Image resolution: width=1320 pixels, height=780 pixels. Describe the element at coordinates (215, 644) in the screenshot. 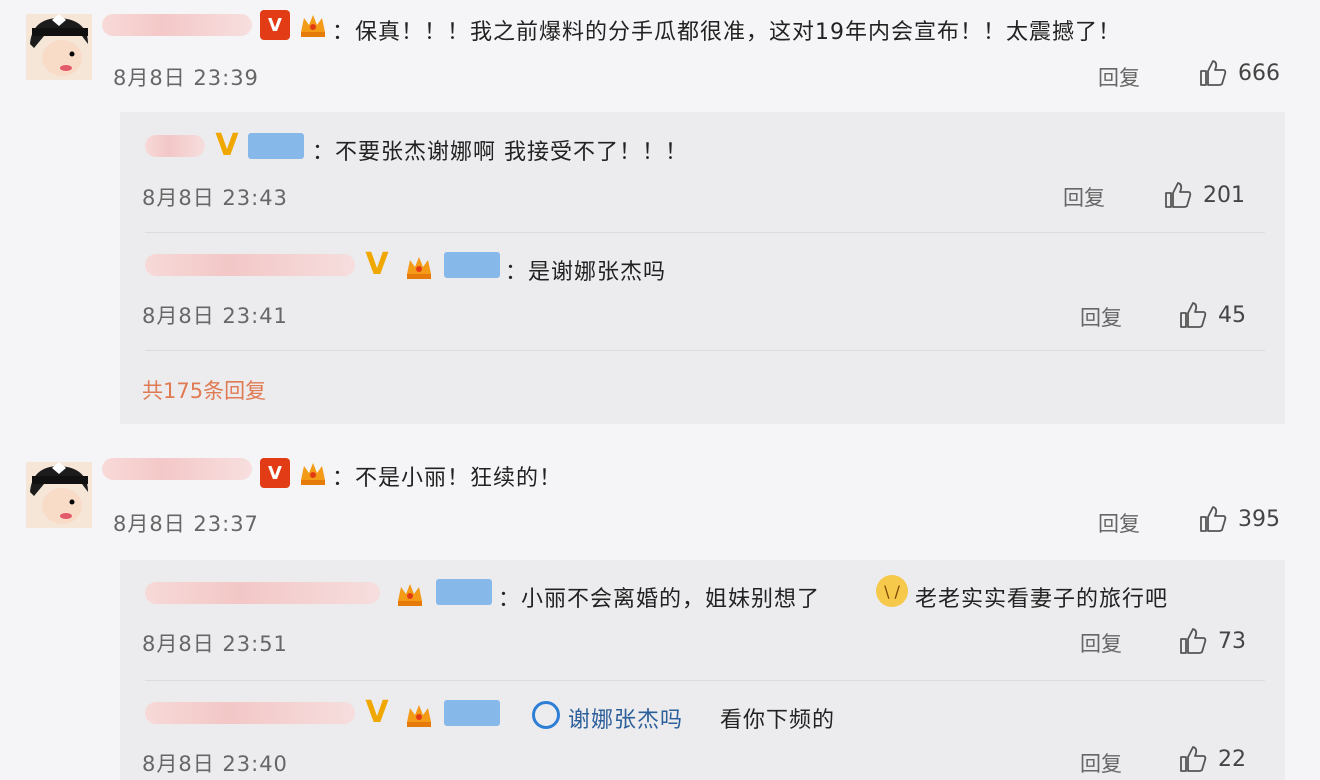

I see `timestamp: 8月8日 23:51` at that location.